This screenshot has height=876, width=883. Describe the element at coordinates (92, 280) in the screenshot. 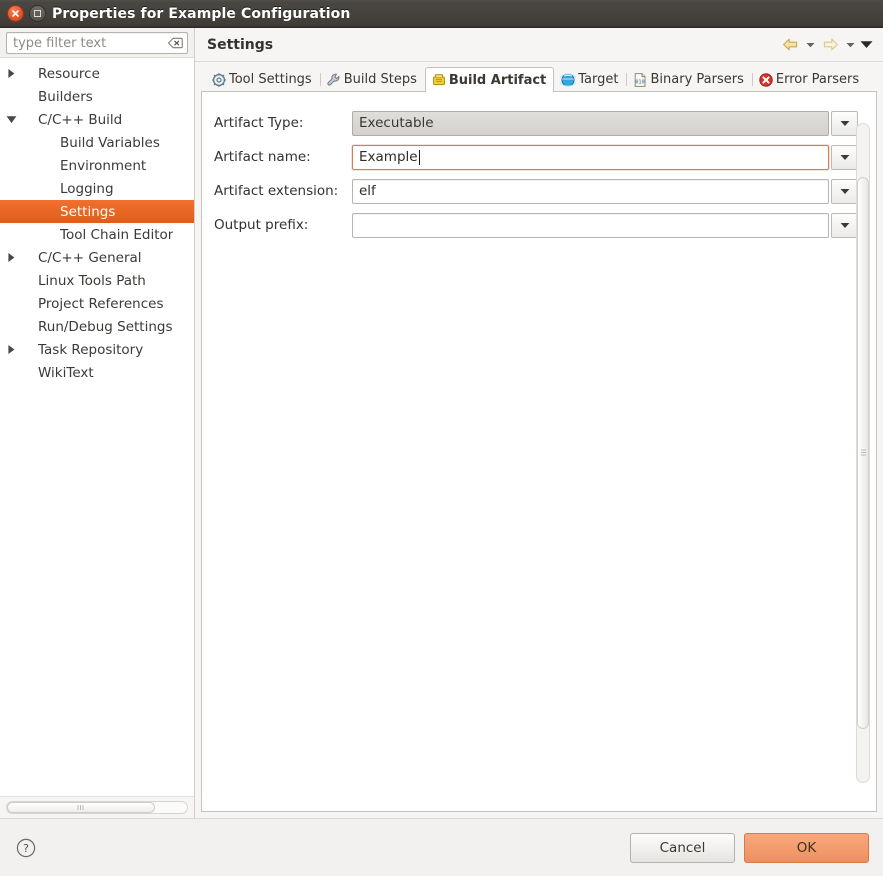

I see `sidebar-item-label: Linux Tools Path` at that location.